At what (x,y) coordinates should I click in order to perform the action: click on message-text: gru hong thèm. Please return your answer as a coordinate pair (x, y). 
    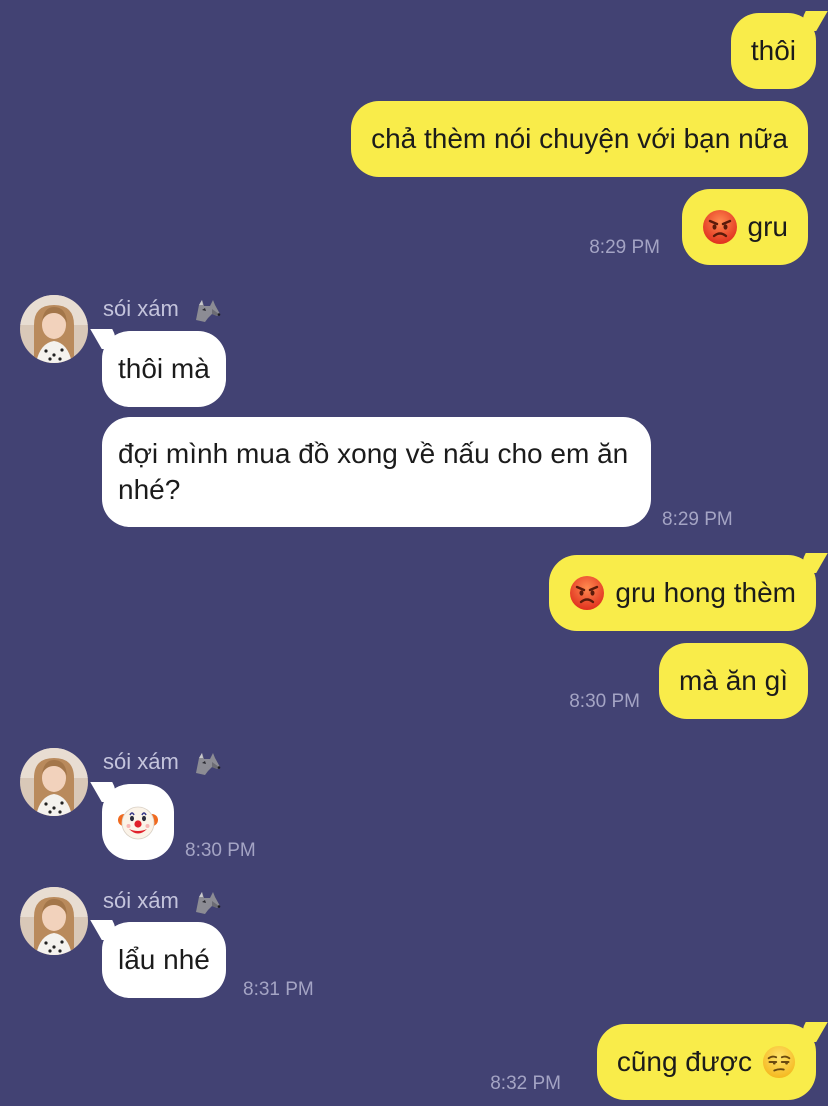
    Looking at the image, I should click on (705, 592).